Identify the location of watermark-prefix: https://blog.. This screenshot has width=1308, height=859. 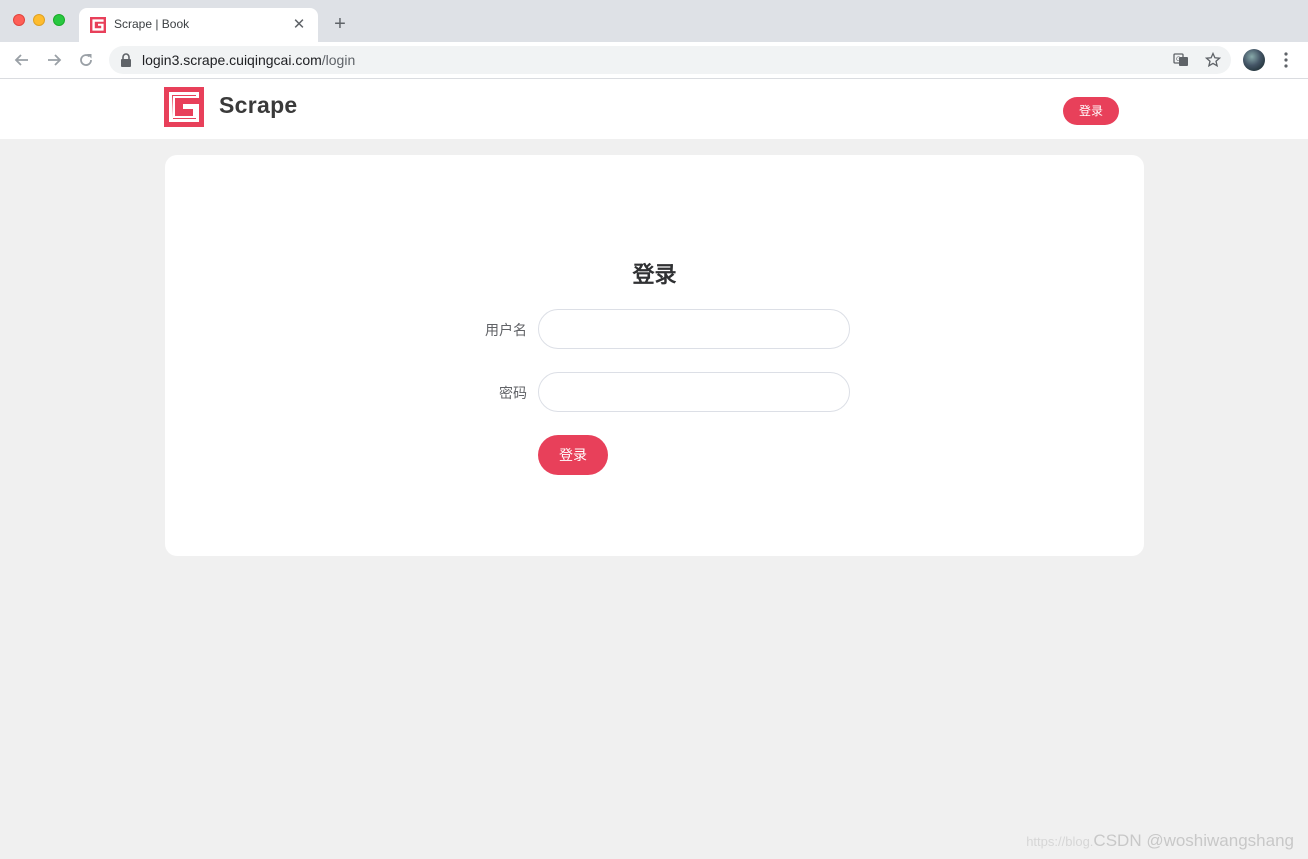
(1060, 841).